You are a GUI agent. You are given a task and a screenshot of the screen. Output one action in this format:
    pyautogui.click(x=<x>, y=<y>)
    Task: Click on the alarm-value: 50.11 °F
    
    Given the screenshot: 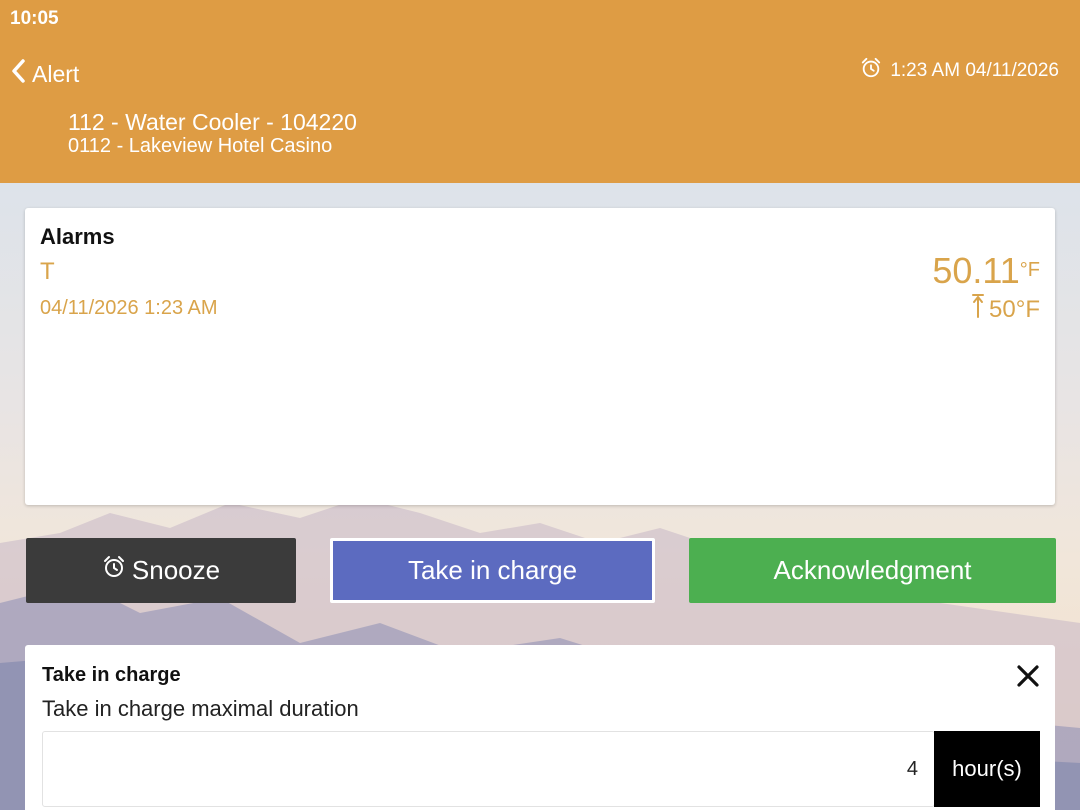 What is the action you would take?
    pyautogui.click(x=986, y=271)
    